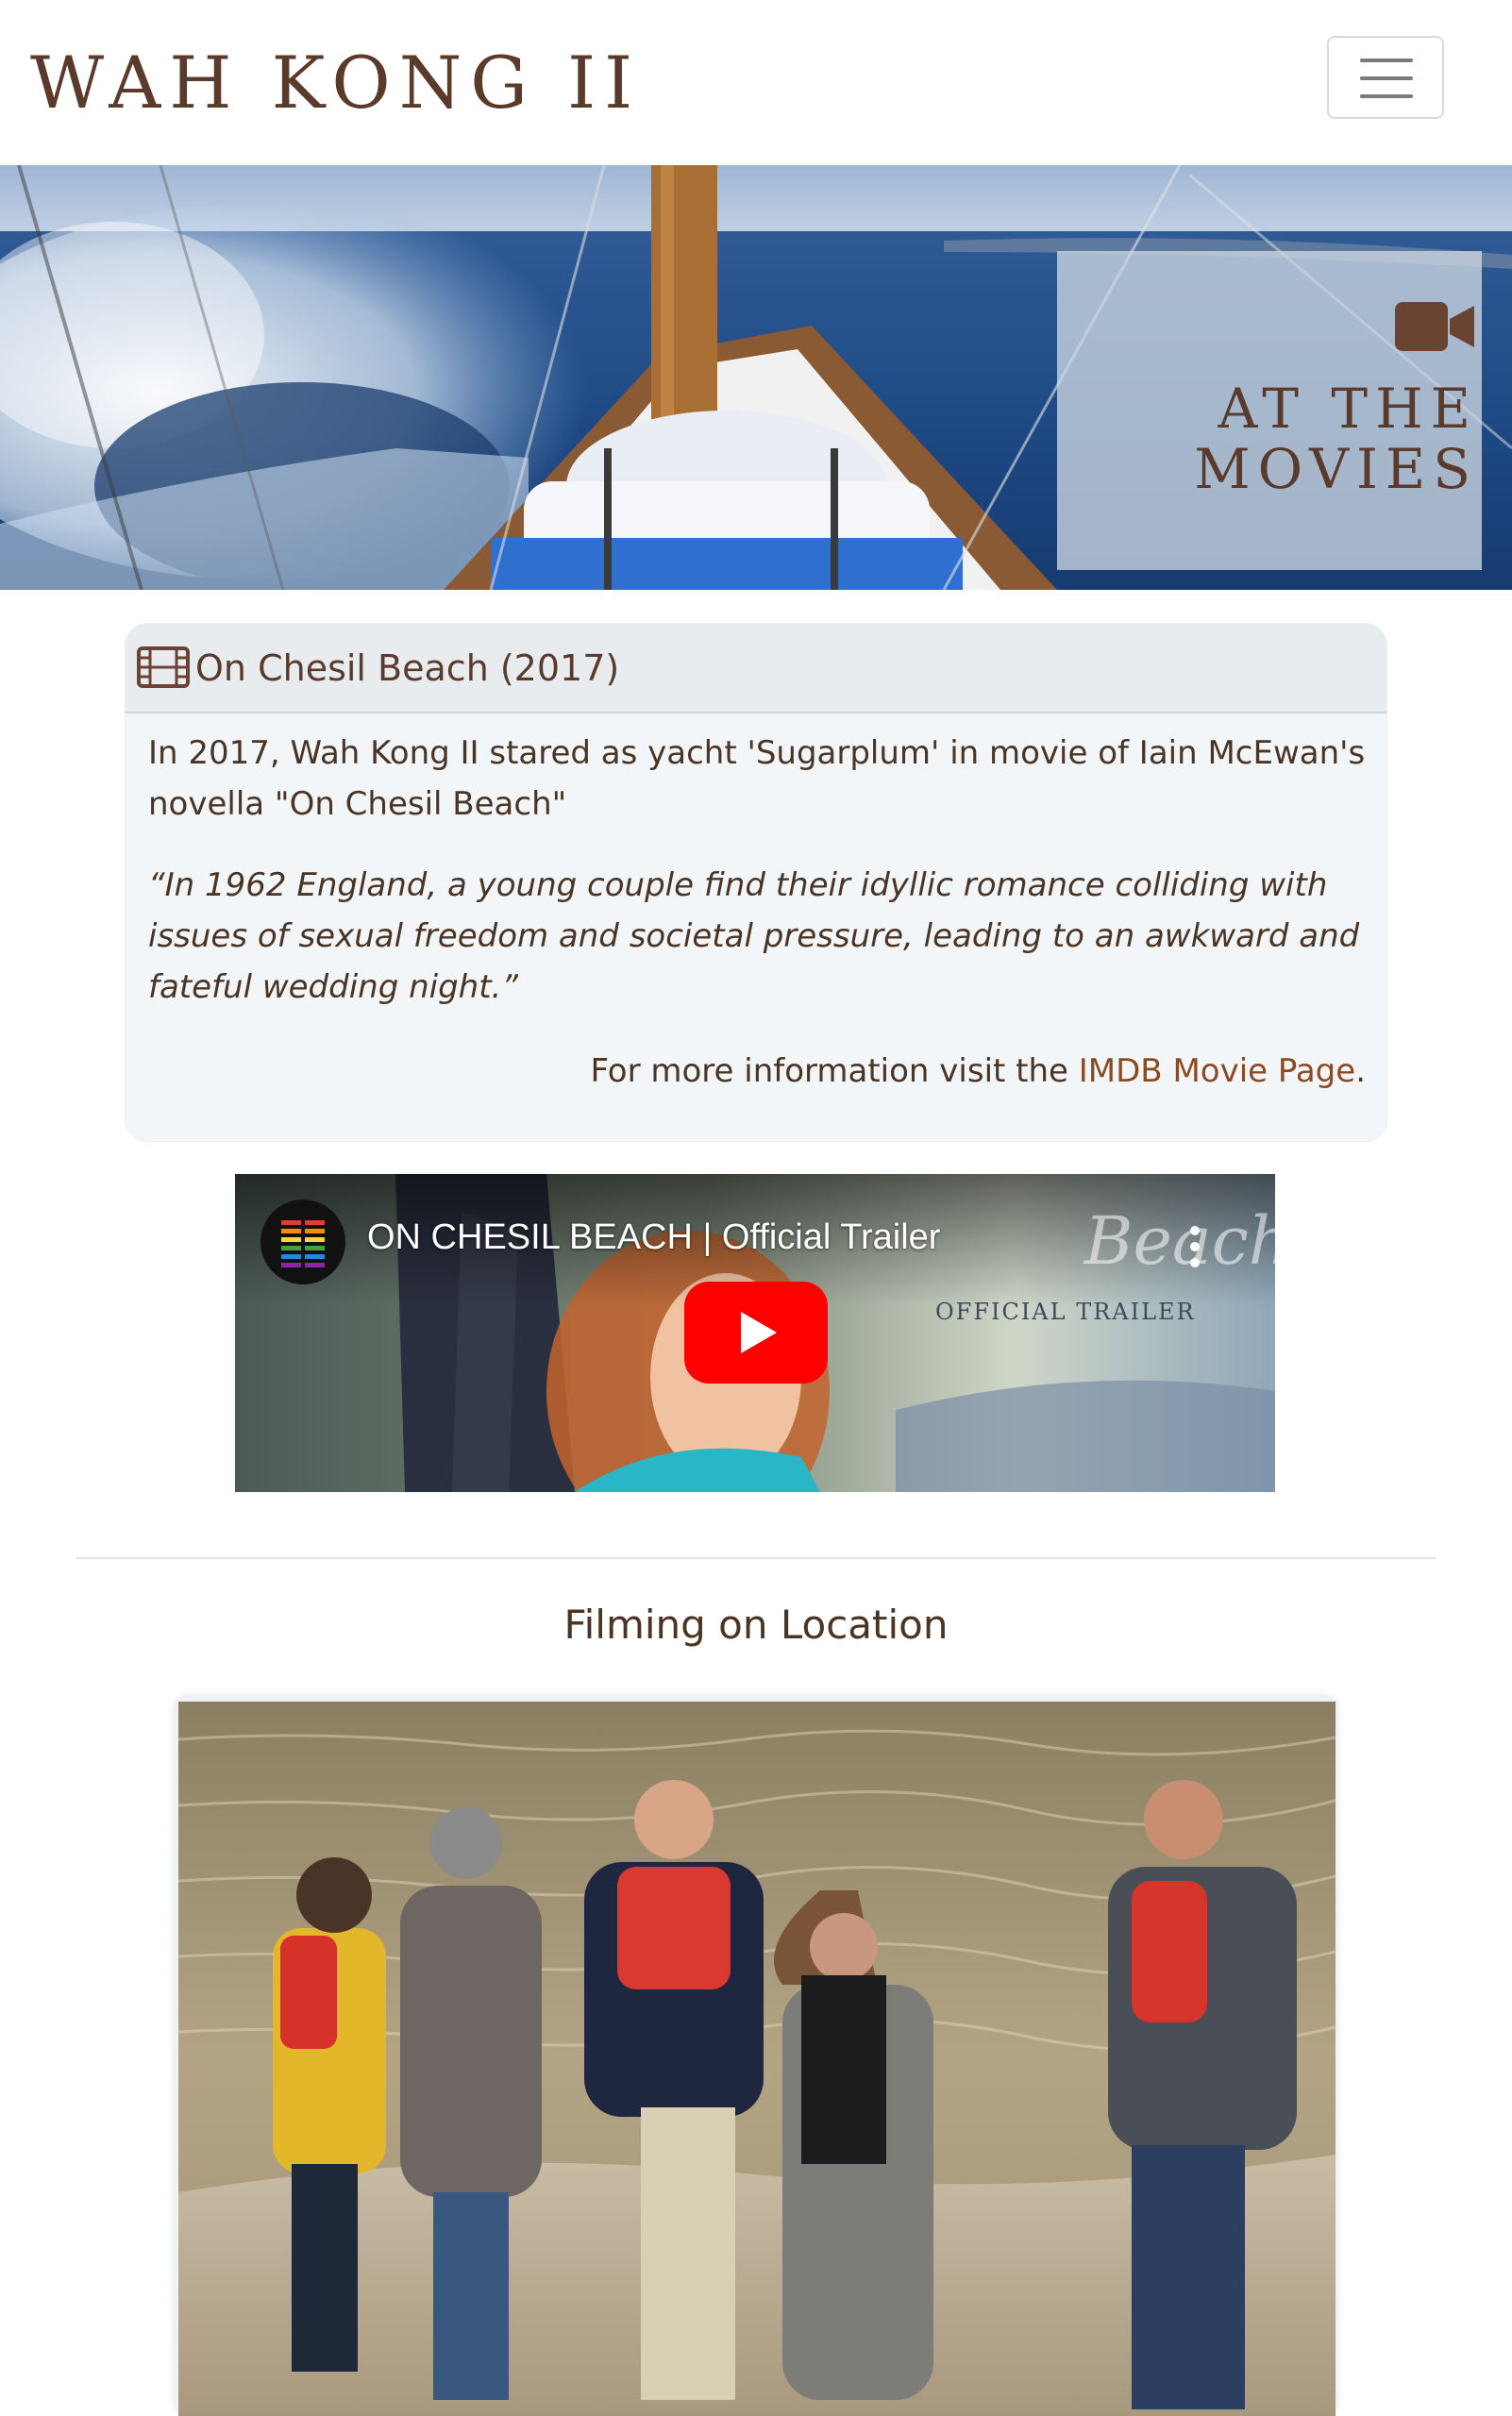 The width and height of the screenshot is (1512, 2416). What do you see at coordinates (1434, 326) in the screenshot?
I see `video-camera-icon` at bounding box center [1434, 326].